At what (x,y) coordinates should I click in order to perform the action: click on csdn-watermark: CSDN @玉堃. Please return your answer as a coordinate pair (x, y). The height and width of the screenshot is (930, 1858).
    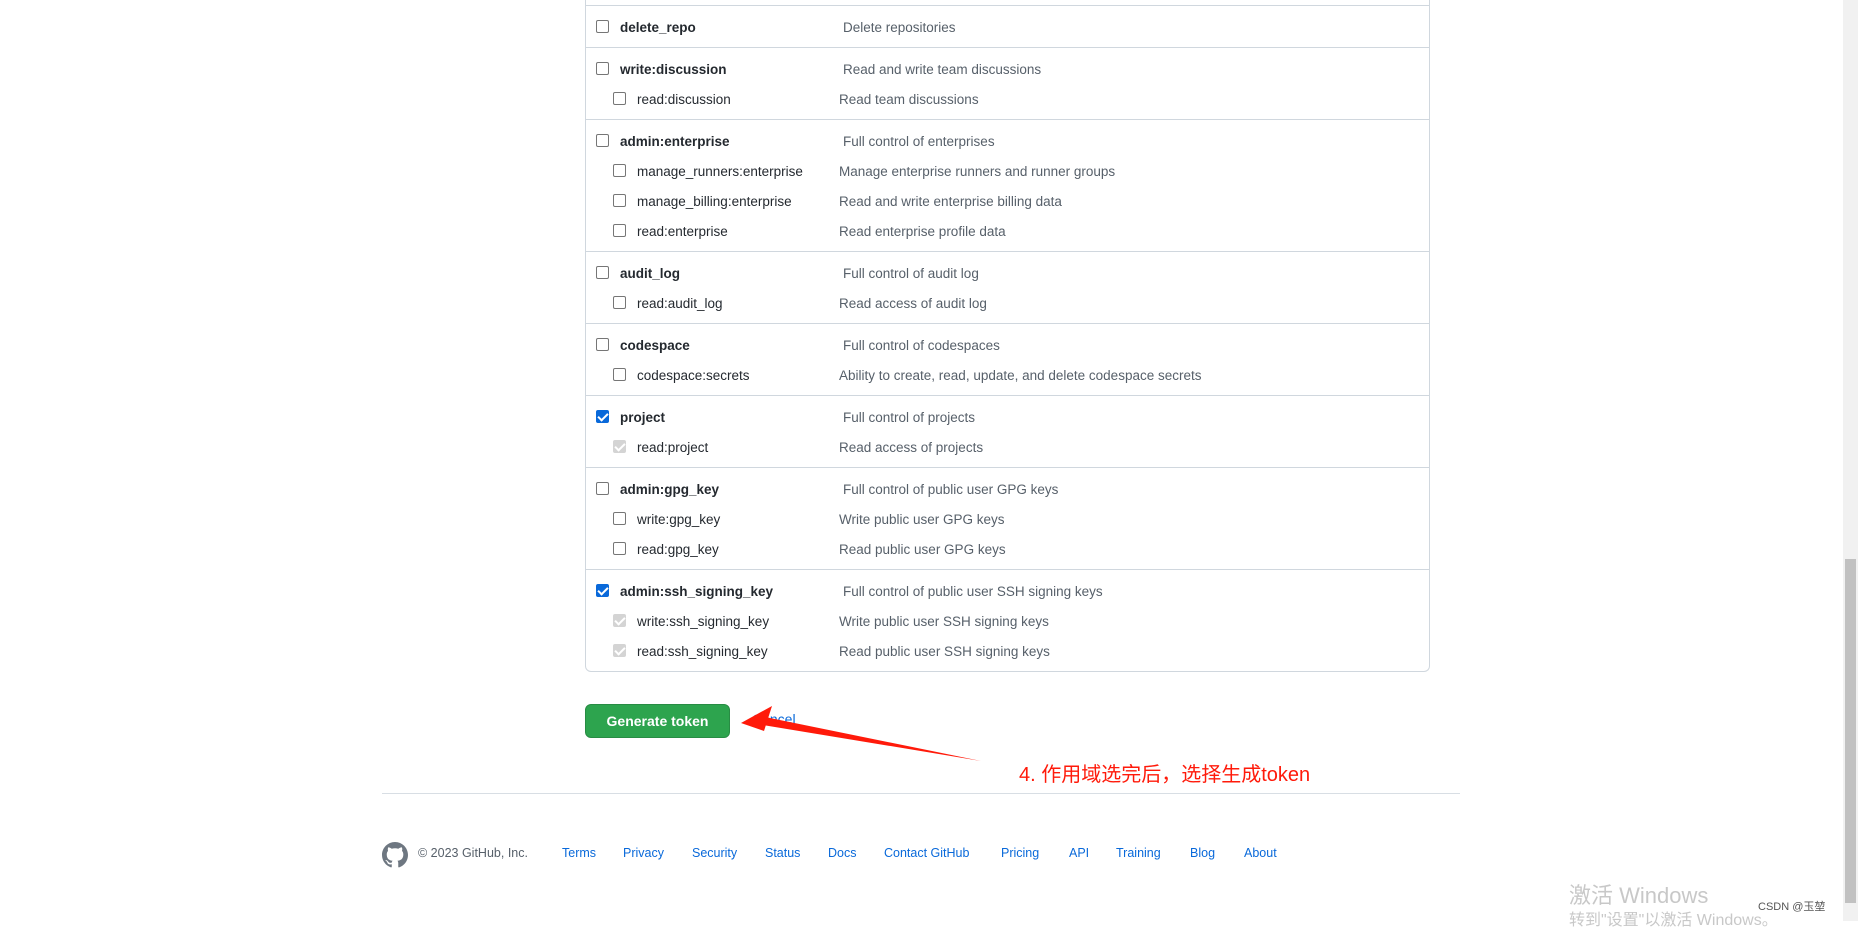
    Looking at the image, I should click on (1792, 906).